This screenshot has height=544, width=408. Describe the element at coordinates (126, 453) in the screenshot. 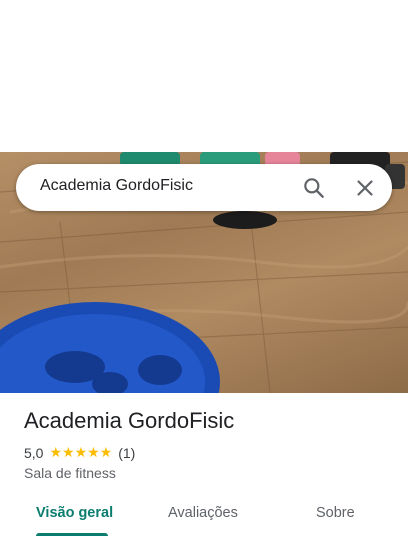

I see `review-count: (1)` at that location.